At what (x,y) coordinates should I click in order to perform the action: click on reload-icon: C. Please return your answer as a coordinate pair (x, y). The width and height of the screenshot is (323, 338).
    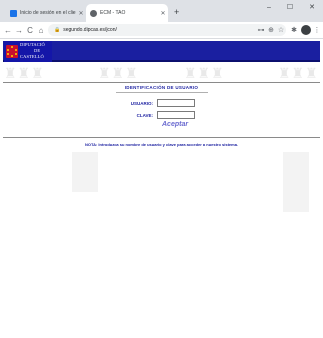
    Looking at the image, I should click on (30, 30).